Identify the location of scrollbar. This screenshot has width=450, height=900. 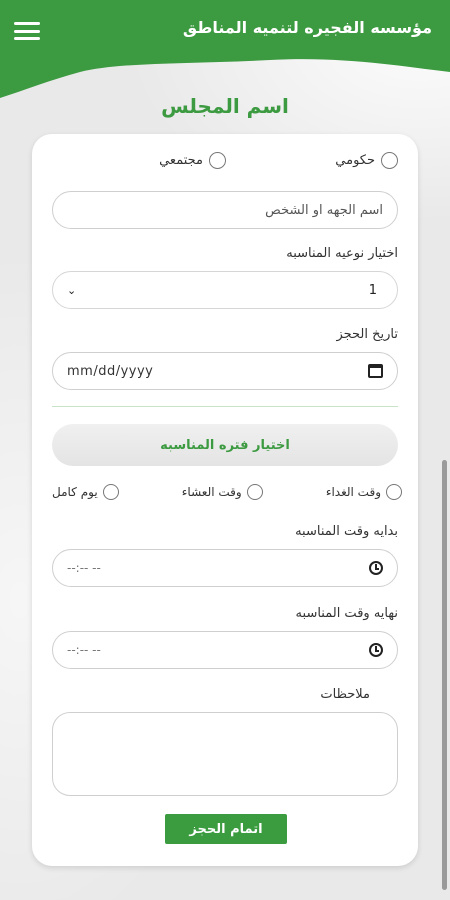
(444, 675).